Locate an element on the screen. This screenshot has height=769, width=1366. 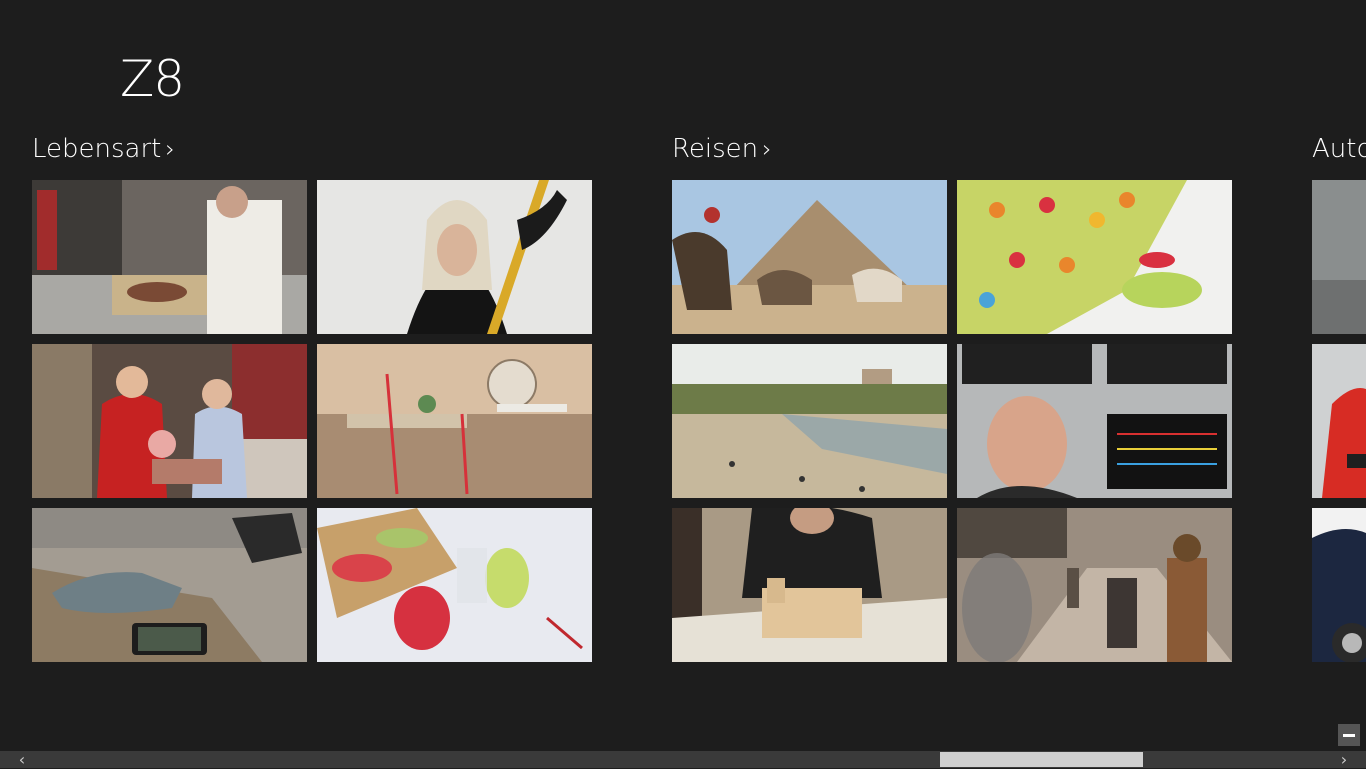
scrollbar-thumb is located at coordinates (1041, 759).